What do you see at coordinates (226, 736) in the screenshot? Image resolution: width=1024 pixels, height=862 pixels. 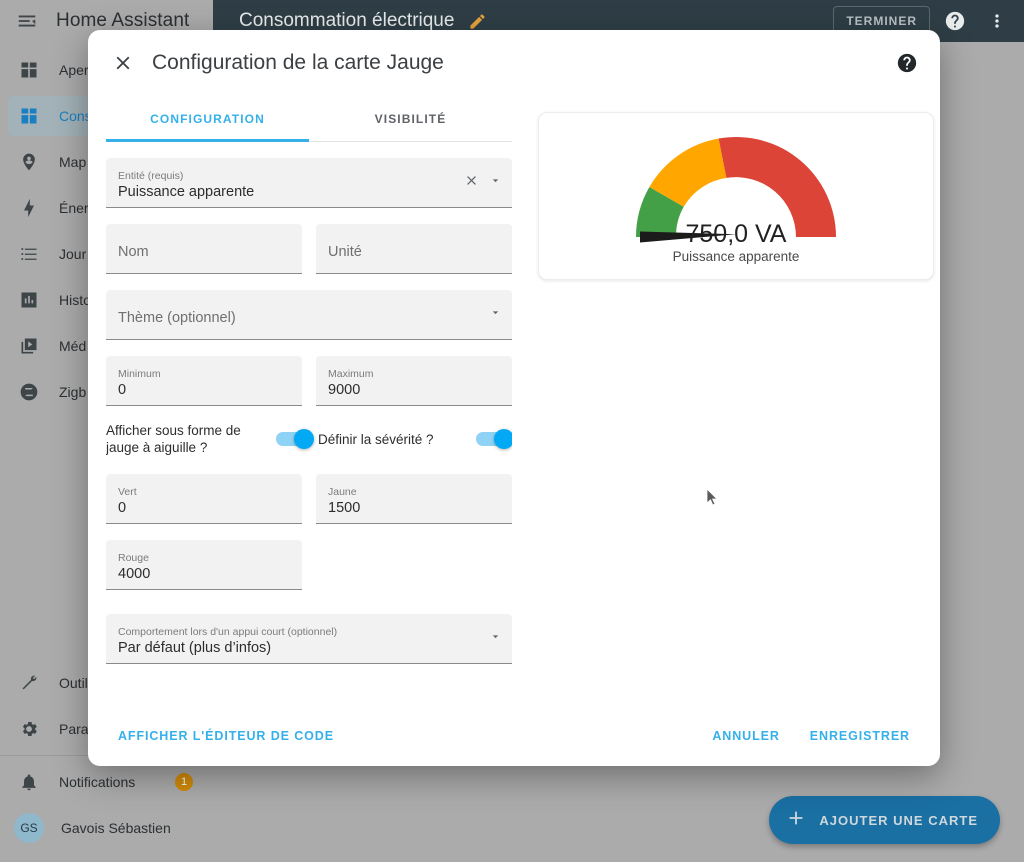 I see `show-code-editor-button: AFFICHER L'ÉDITEUR DE CODE` at bounding box center [226, 736].